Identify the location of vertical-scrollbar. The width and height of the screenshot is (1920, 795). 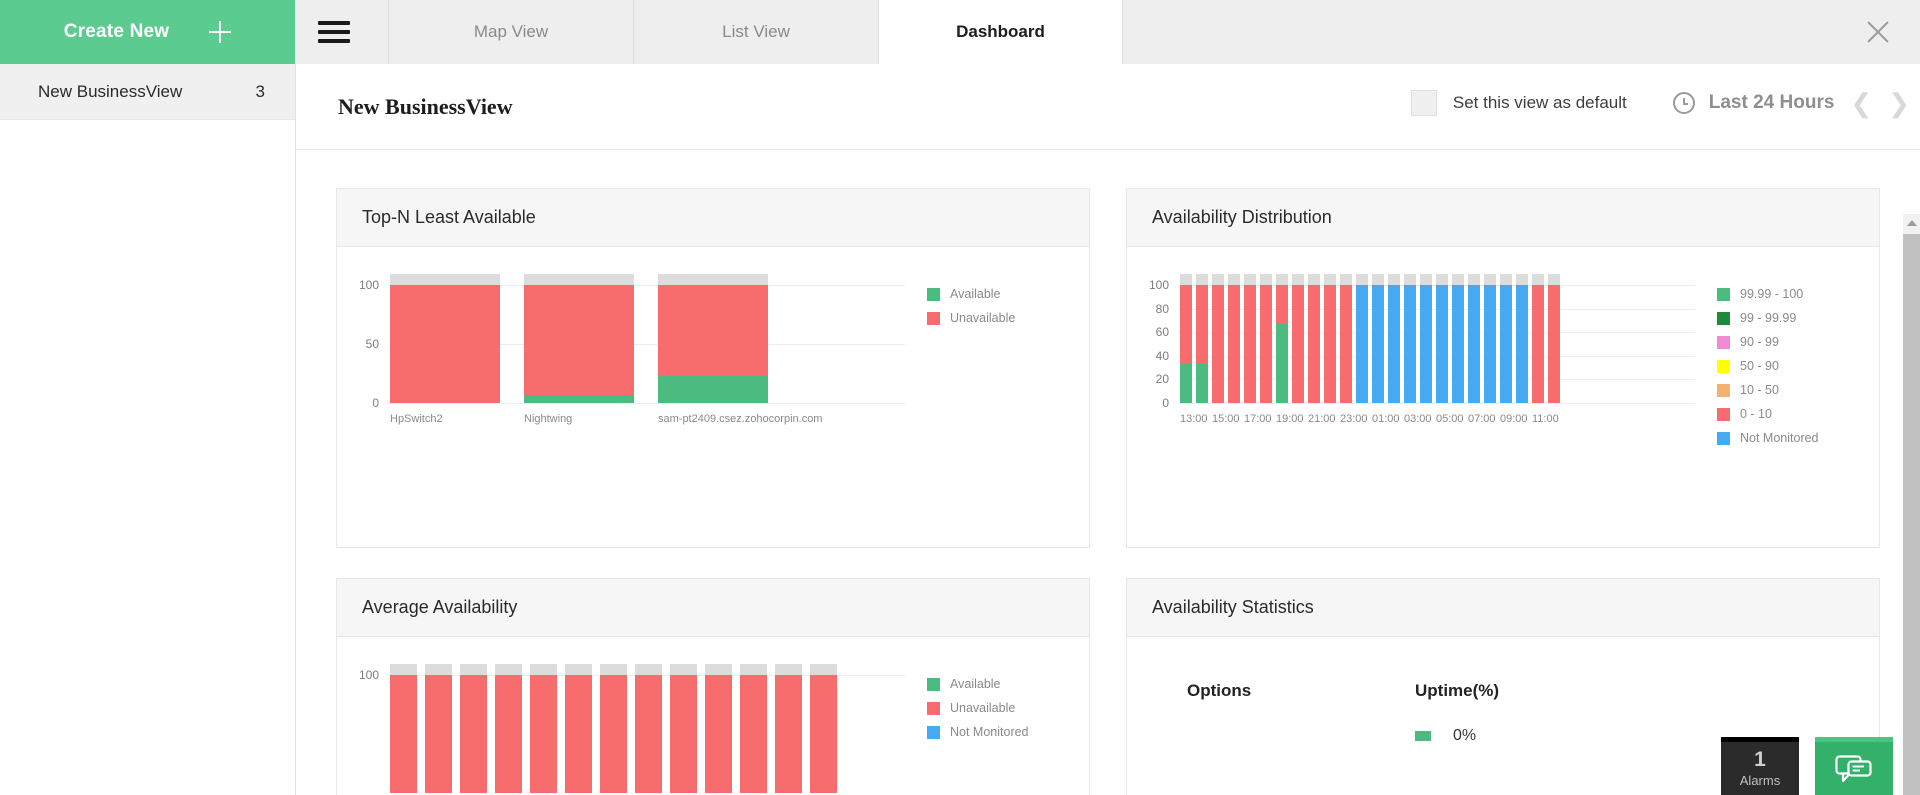
(1911, 504).